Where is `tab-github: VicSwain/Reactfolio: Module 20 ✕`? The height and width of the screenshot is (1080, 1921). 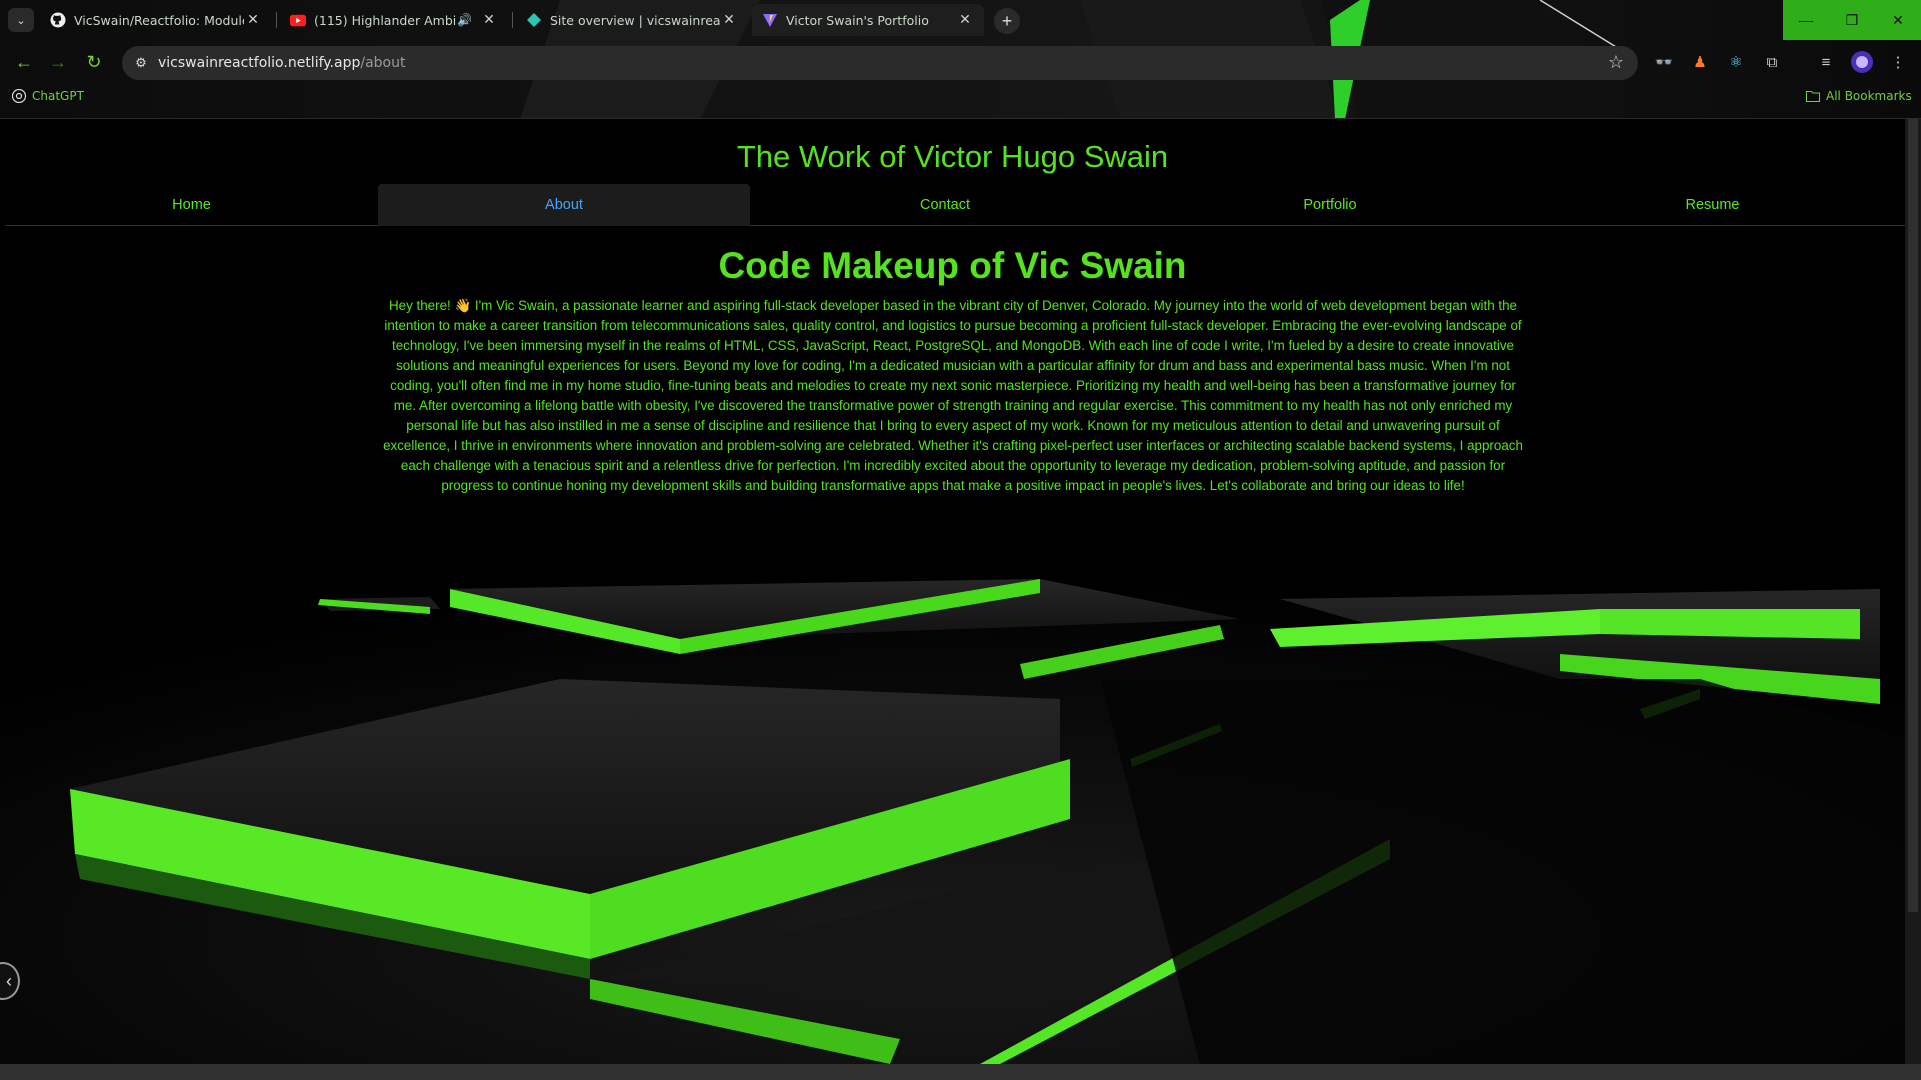
tab-github: VicSwain/Reactfolio: Module 20 ✕ is located at coordinates (156, 20).